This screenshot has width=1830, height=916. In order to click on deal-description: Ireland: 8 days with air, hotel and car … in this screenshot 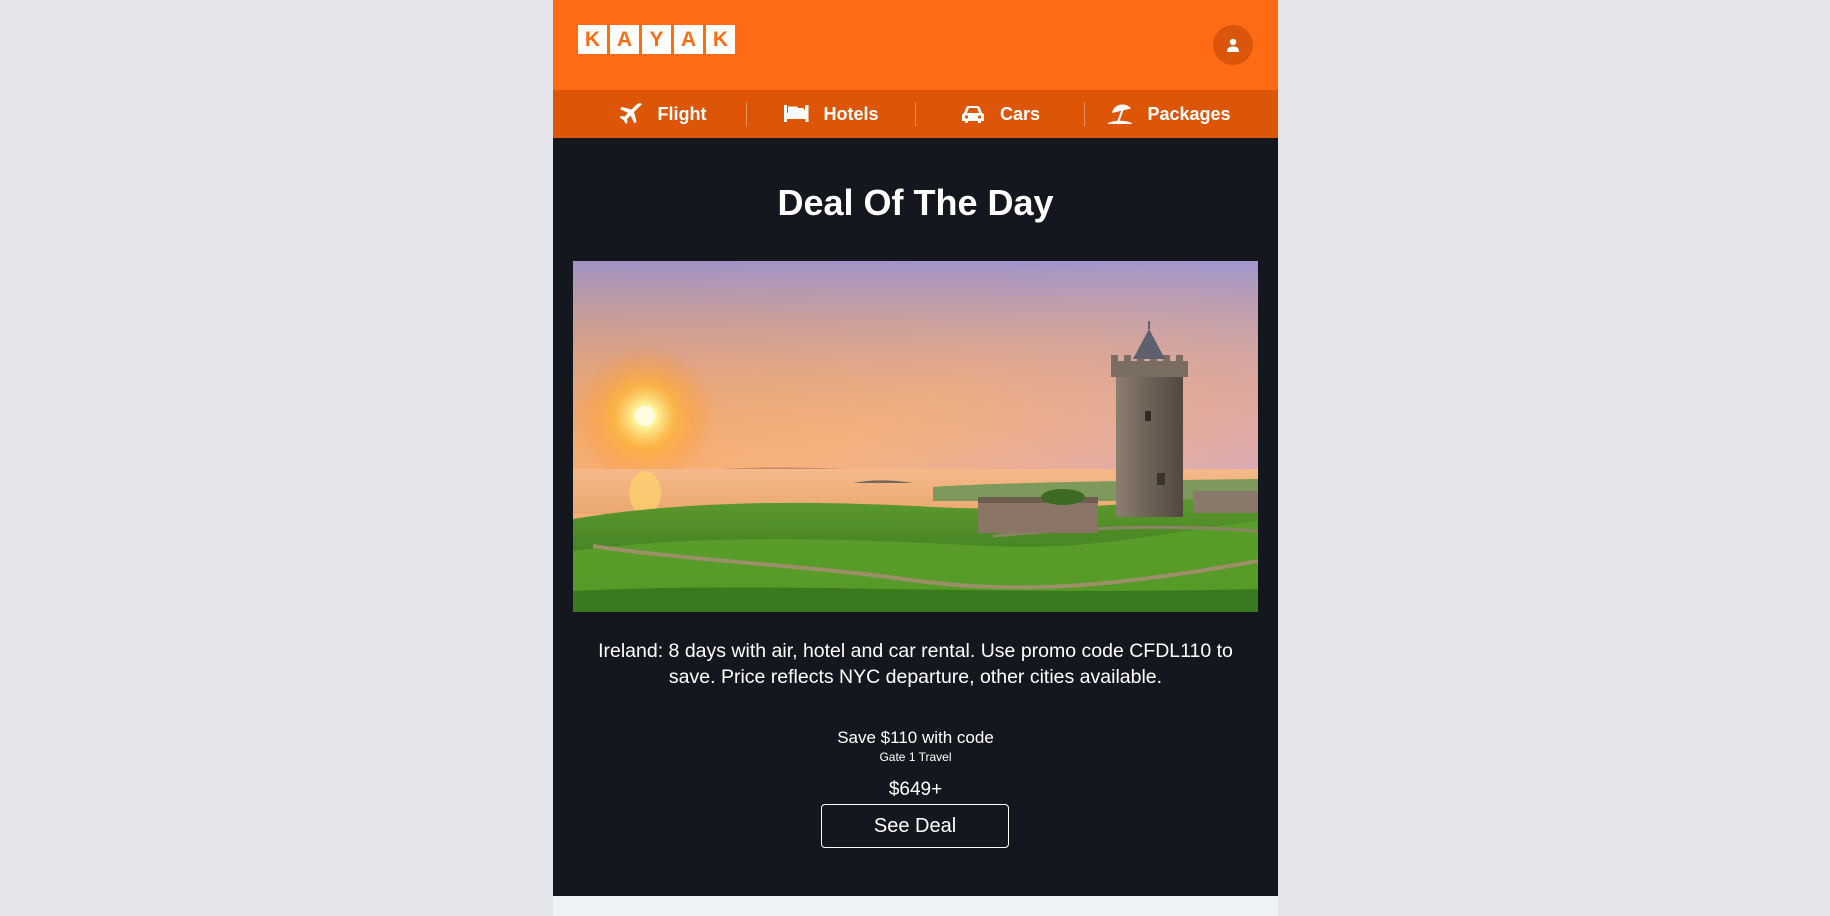, I will do `click(915, 664)`.